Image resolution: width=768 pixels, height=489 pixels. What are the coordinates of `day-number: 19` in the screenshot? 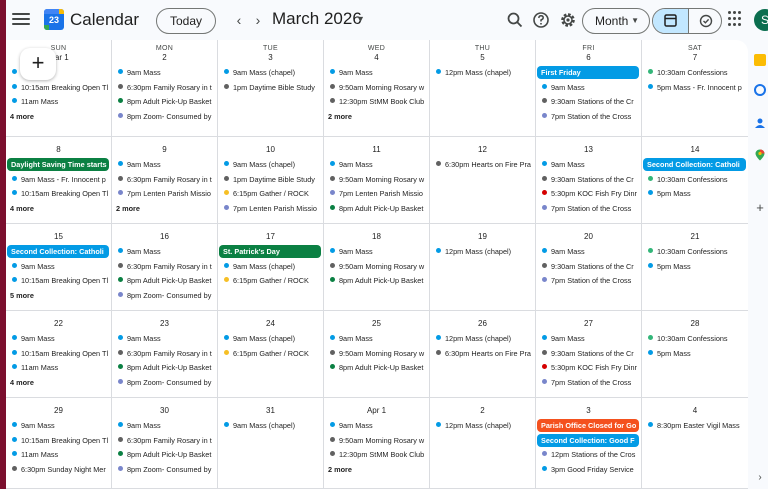 It's located at (482, 235).